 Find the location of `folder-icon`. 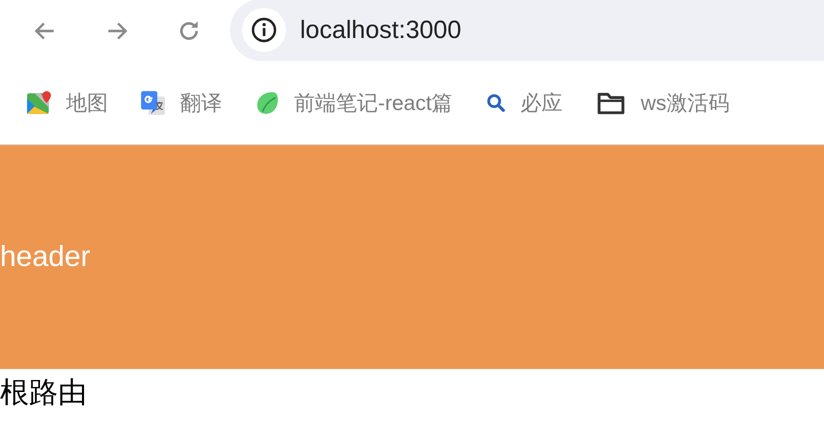

folder-icon is located at coordinates (610, 103).